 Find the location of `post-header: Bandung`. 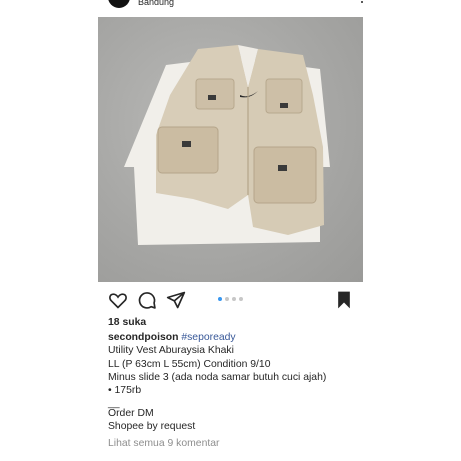

post-header: Bandung is located at coordinates (233, 7).